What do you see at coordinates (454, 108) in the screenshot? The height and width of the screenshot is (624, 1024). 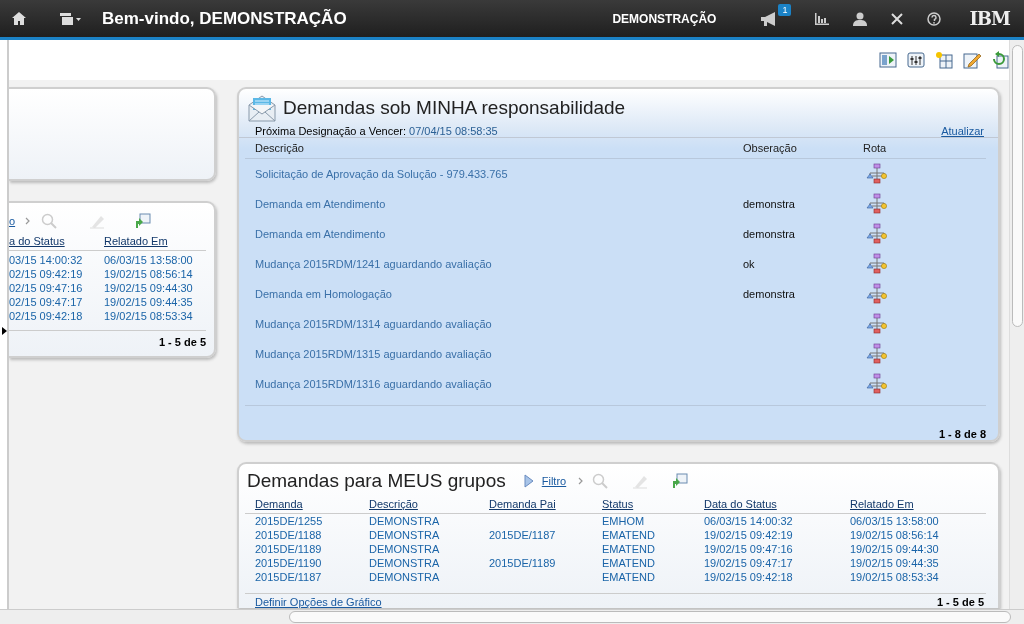 I see `panel-title: Demandas sob MINHA responsabilidade` at bounding box center [454, 108].